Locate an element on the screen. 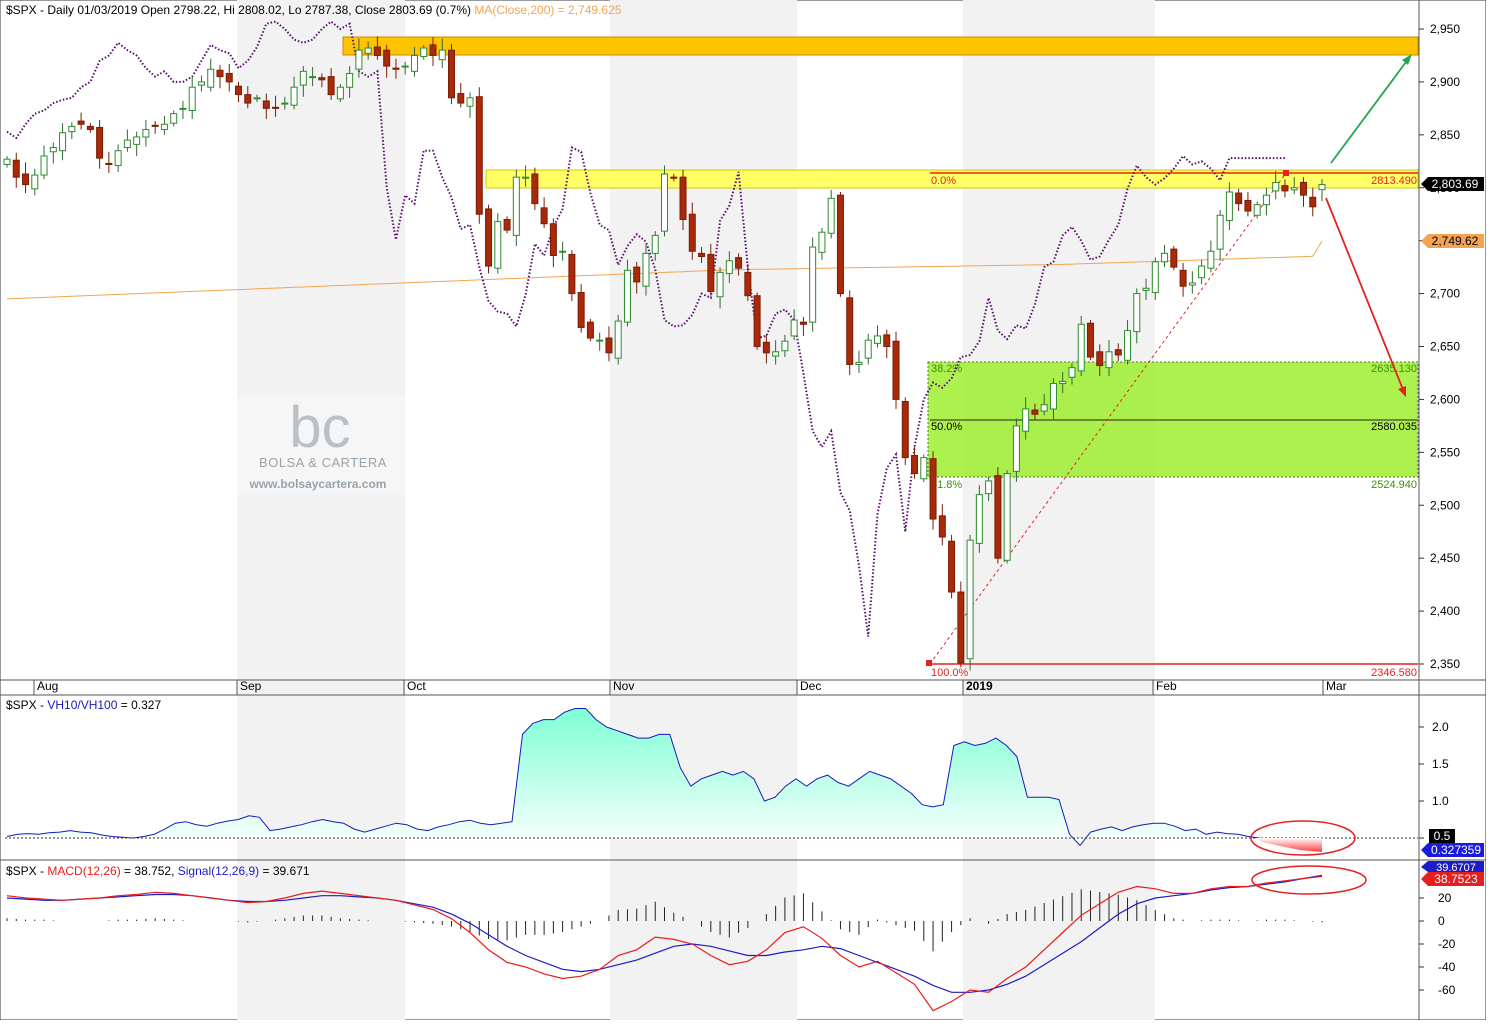 The width and height of the screenshot is (1492, 1026). ma-tag: 2,749.62 is located at coordinates (1452, 241).